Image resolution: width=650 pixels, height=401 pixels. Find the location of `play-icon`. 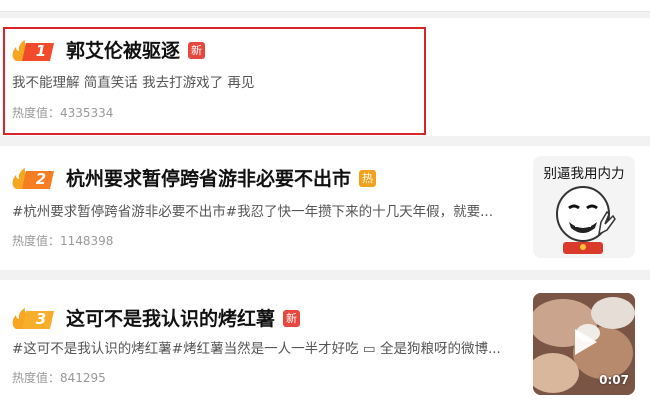

play-icon is located at coordinates (584, 342).